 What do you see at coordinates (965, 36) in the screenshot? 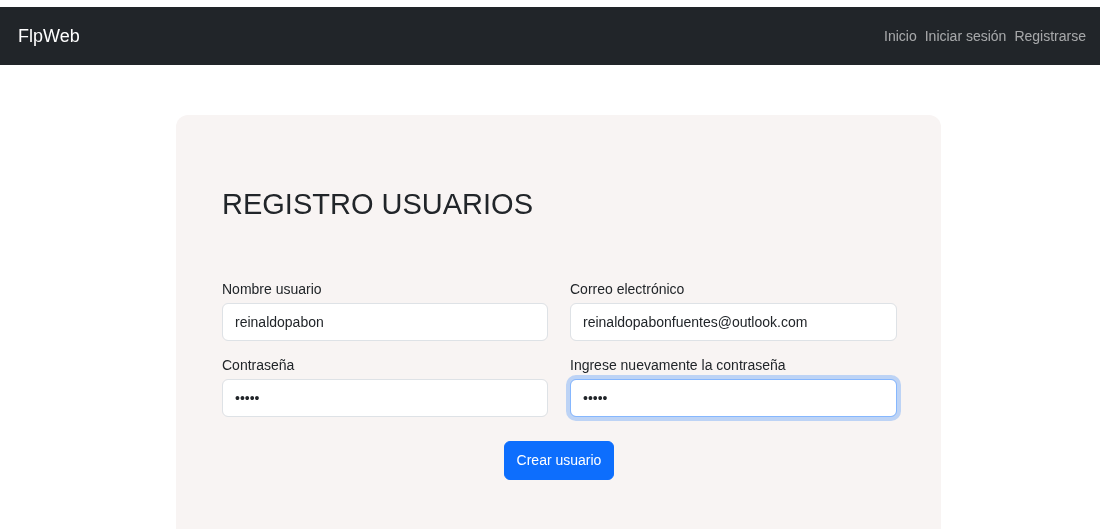
I see `nav-link: Iniciar sesión` at bounding box center [965, 36].